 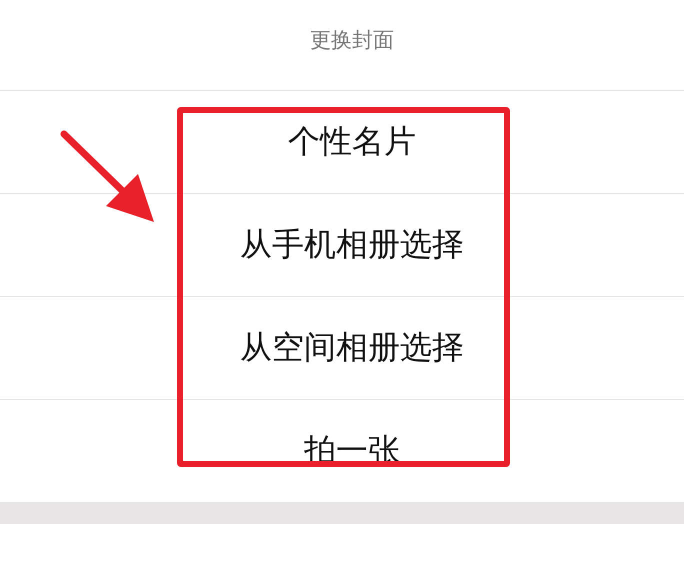 I want to click on arrow-icon, so click(x=107, y=176).